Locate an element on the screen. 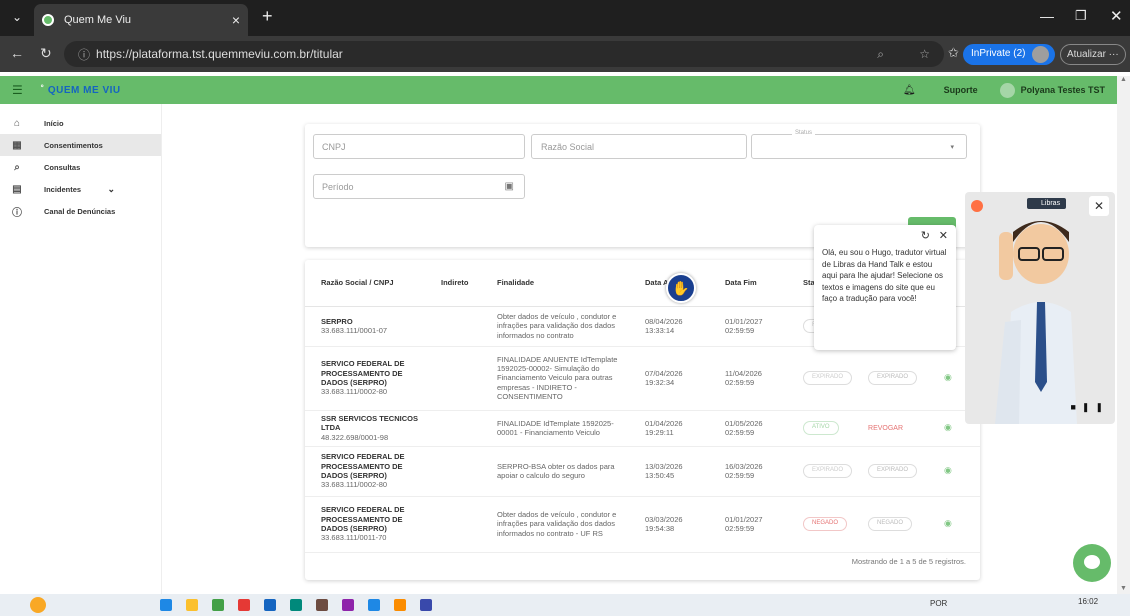 The width and height of the screenshot is (1130, 616). clock: 16:02 is located at coordinates (1088, 601).